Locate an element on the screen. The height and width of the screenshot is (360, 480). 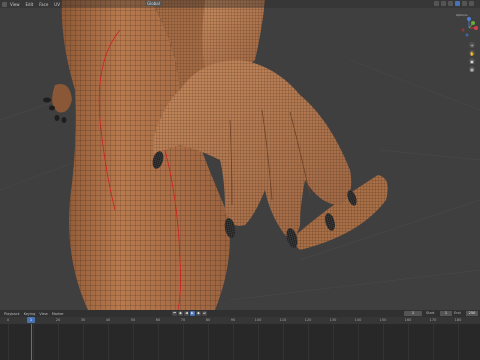
frame-indicator: 1 is located at coordinates (31, 320).